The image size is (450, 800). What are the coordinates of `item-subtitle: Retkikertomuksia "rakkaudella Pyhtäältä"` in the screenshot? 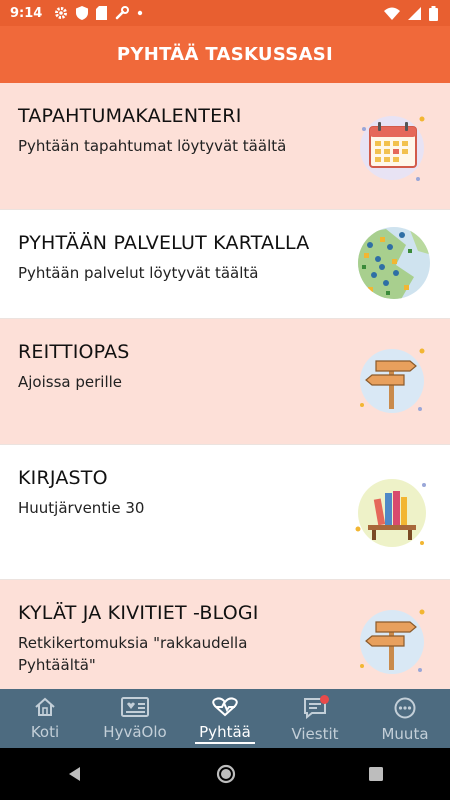 It's located at (133, 654).